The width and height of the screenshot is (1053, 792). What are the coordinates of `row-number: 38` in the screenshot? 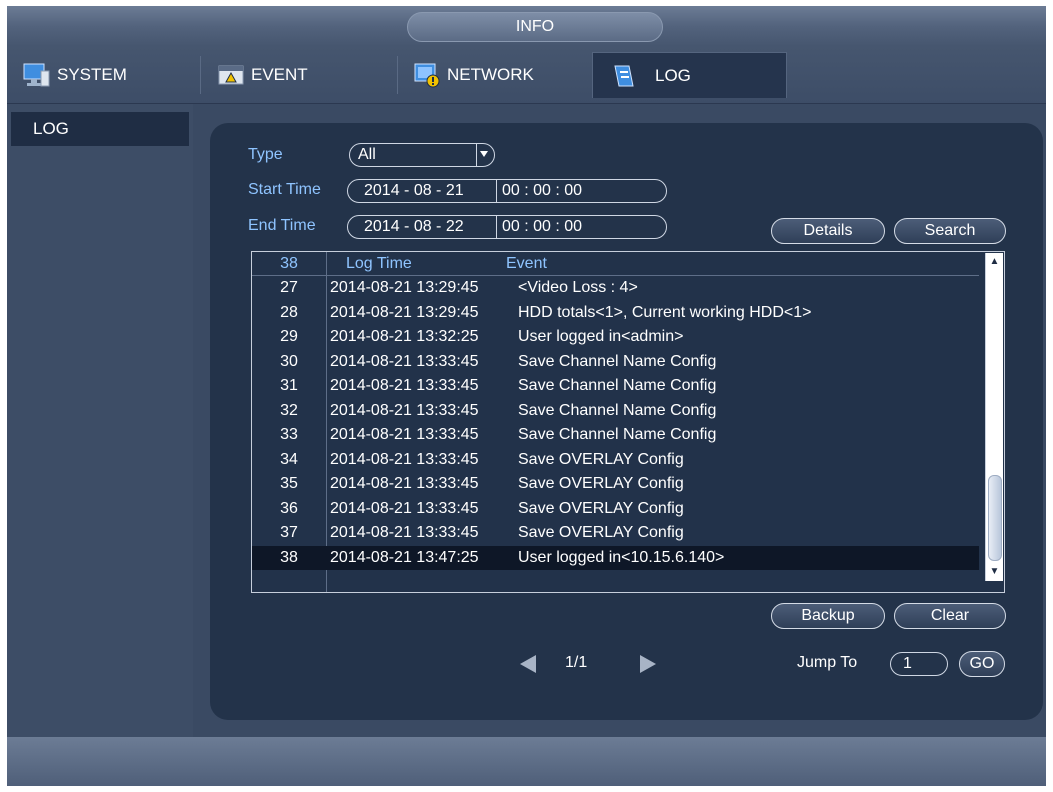 It's located at (289, 557).